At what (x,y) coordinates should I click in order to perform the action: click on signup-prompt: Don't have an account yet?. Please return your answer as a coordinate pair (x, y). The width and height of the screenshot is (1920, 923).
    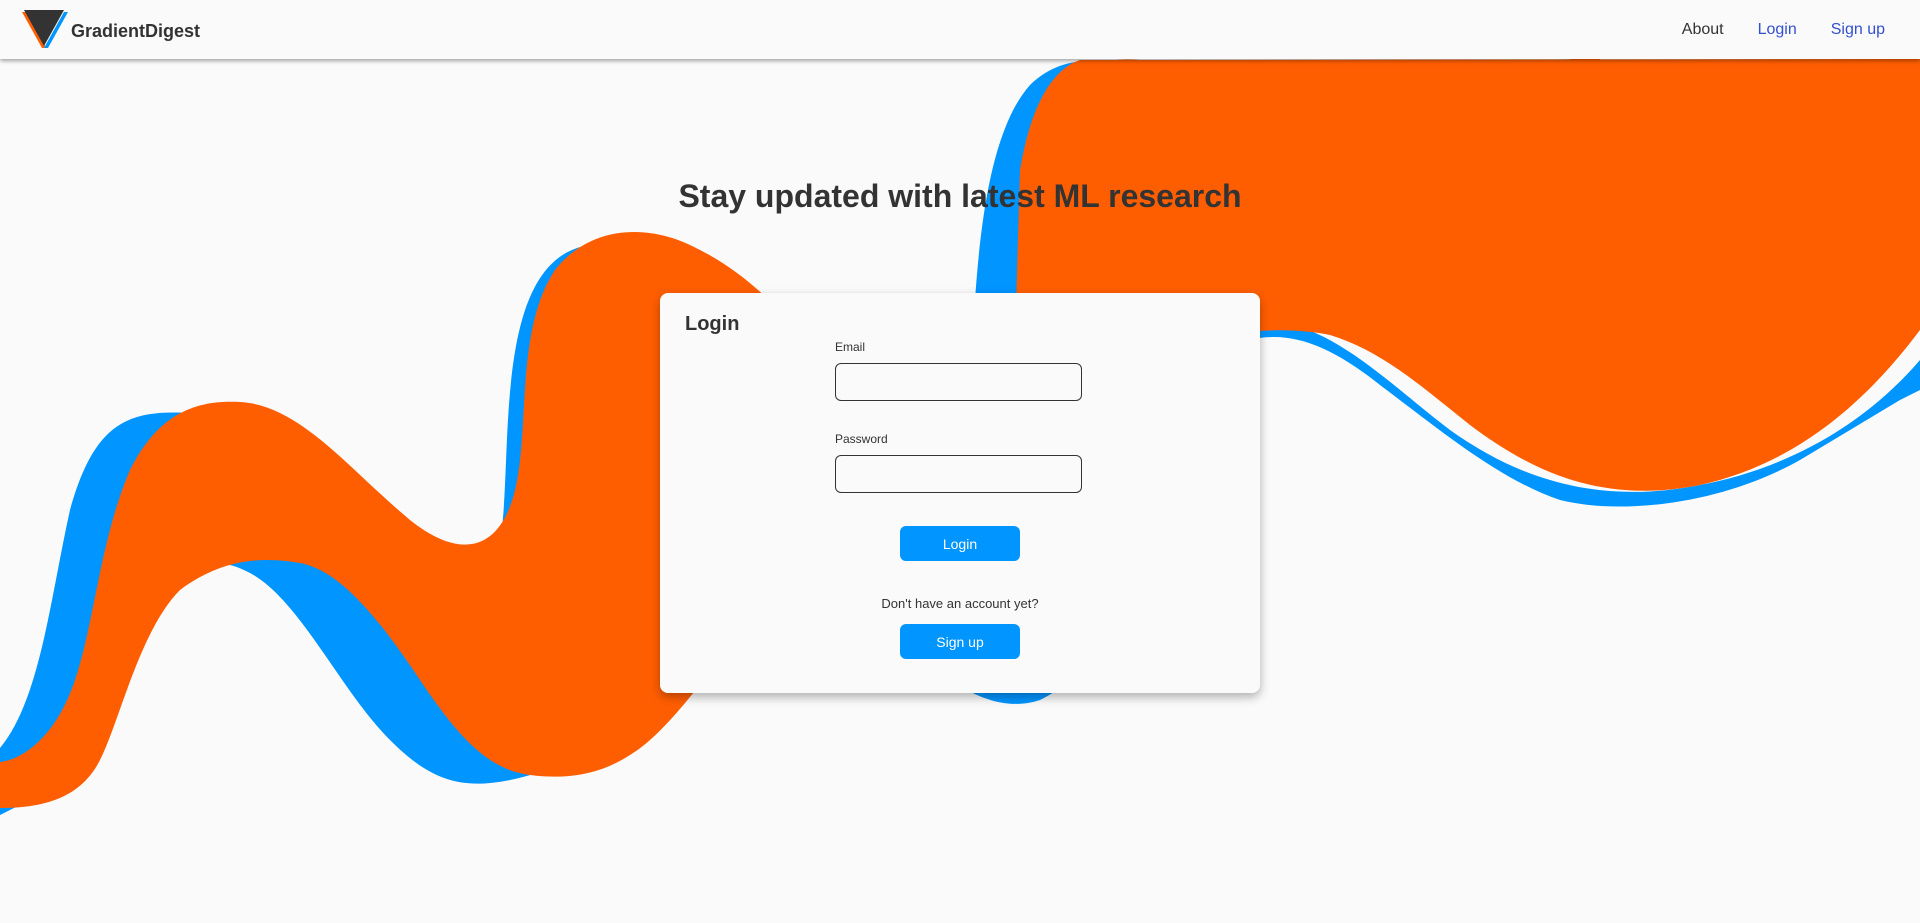
    Looking at the image, I should click on (960, 603).